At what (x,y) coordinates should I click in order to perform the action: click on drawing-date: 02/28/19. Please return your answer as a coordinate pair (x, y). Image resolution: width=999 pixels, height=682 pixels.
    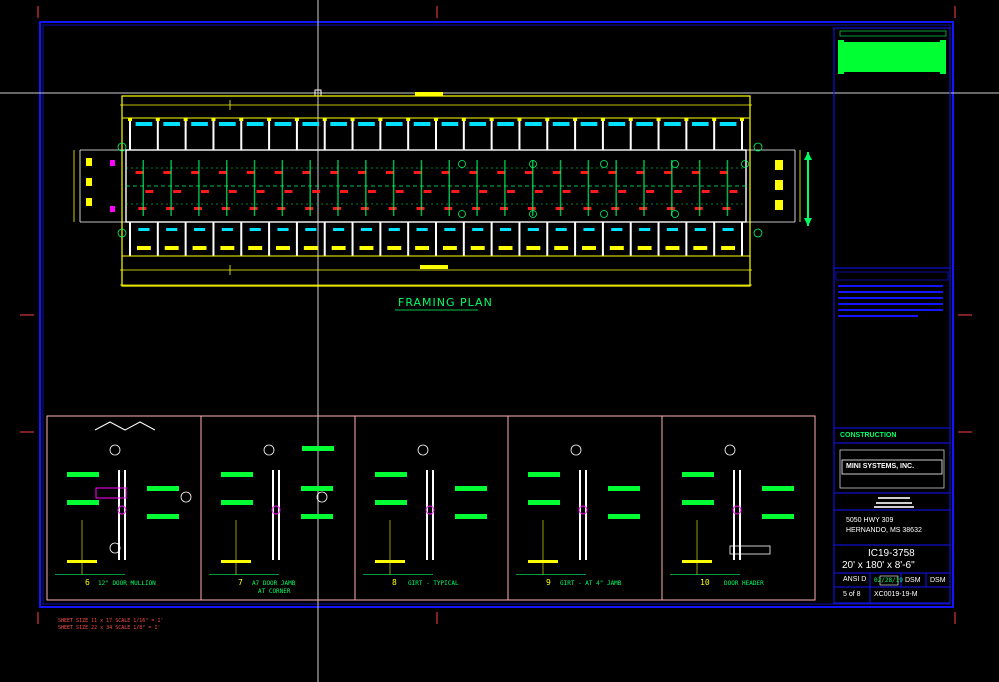
    Looking at the image, I should click on (888, 580).